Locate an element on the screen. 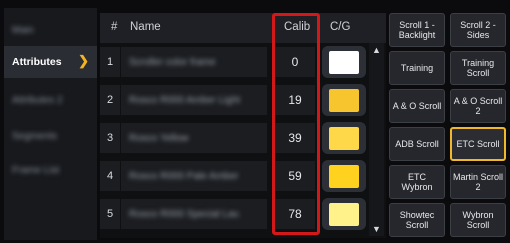 Image resolution: width=510 pixels, height=243 pixels. button-scroll-1-backlight: Scroll 1 - Backlight is located at coordinates (417, 30).